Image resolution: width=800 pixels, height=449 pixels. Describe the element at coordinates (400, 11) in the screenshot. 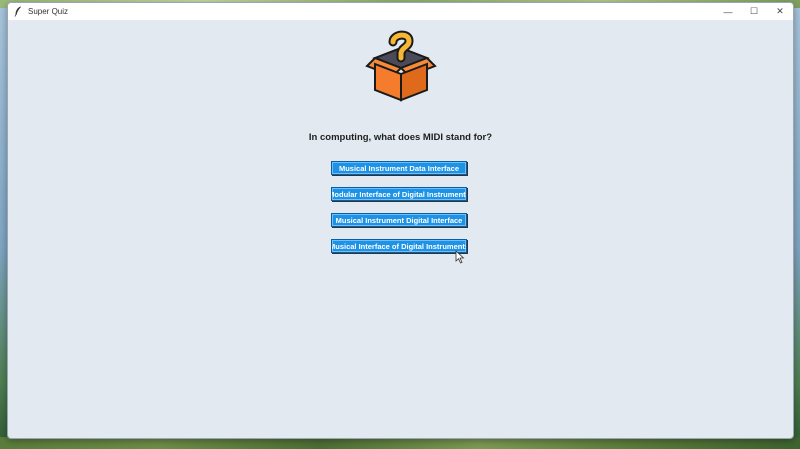

I see `title-bar: Super Quiz — ☐ ✕` at that location.